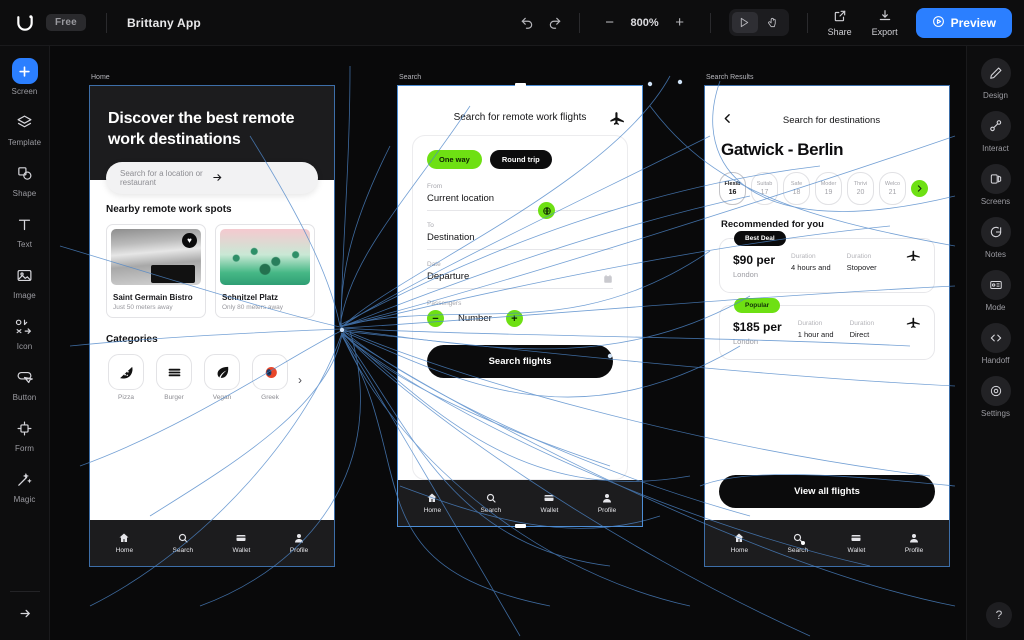  I want to click on undo-icon, so click(527, 23).